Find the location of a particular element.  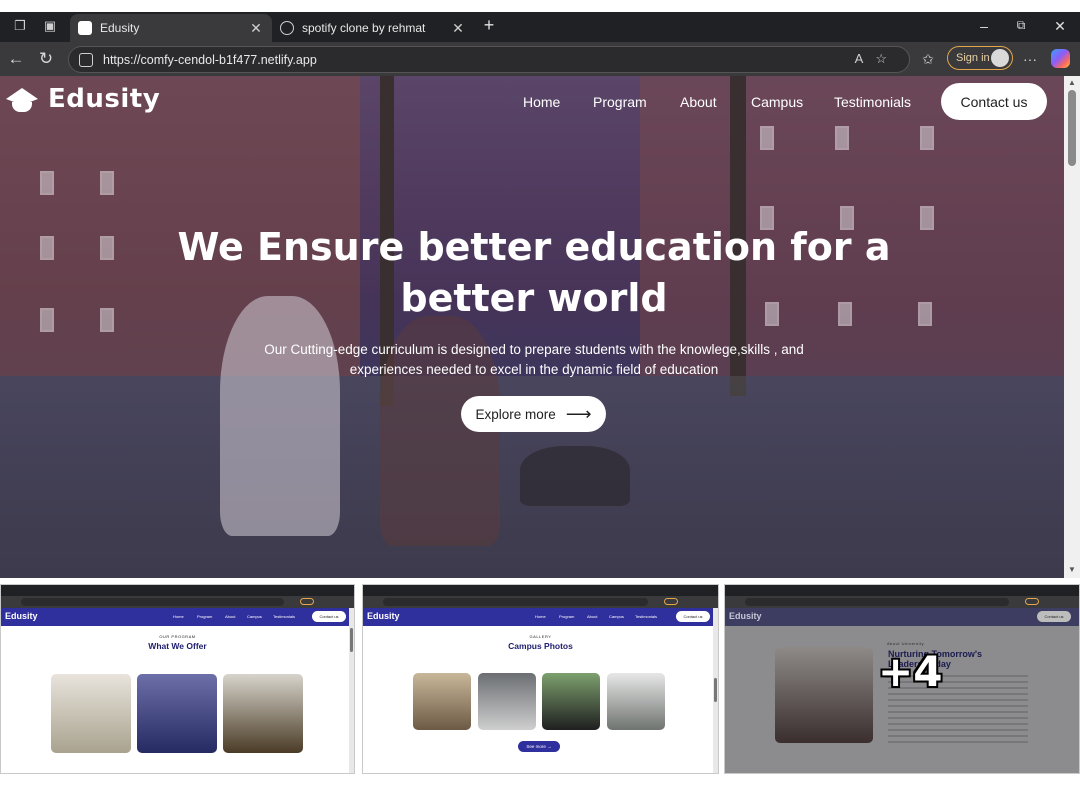

tab-spotify-clone: spotify clone by rehmat ✕ is located at coordinates (373, 28).